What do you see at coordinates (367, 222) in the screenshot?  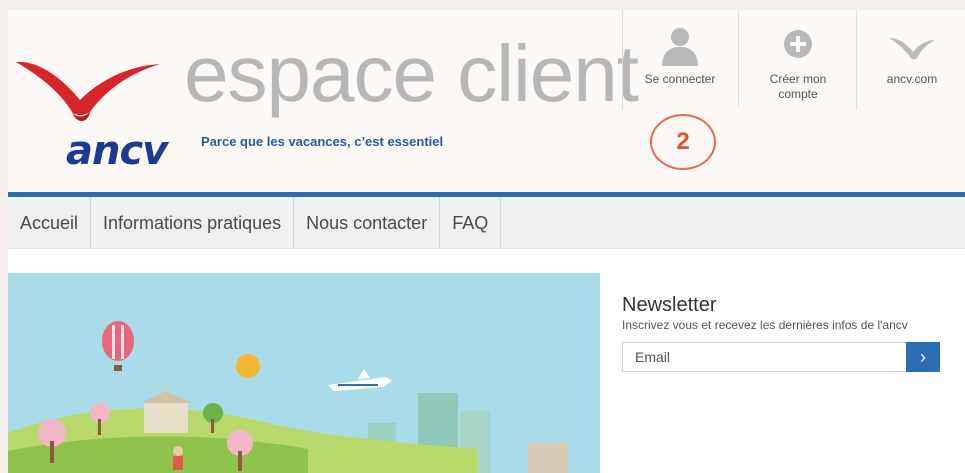 I see `nav-item-nous-contacter: Nous contacter` at bounding box center [367, 222].